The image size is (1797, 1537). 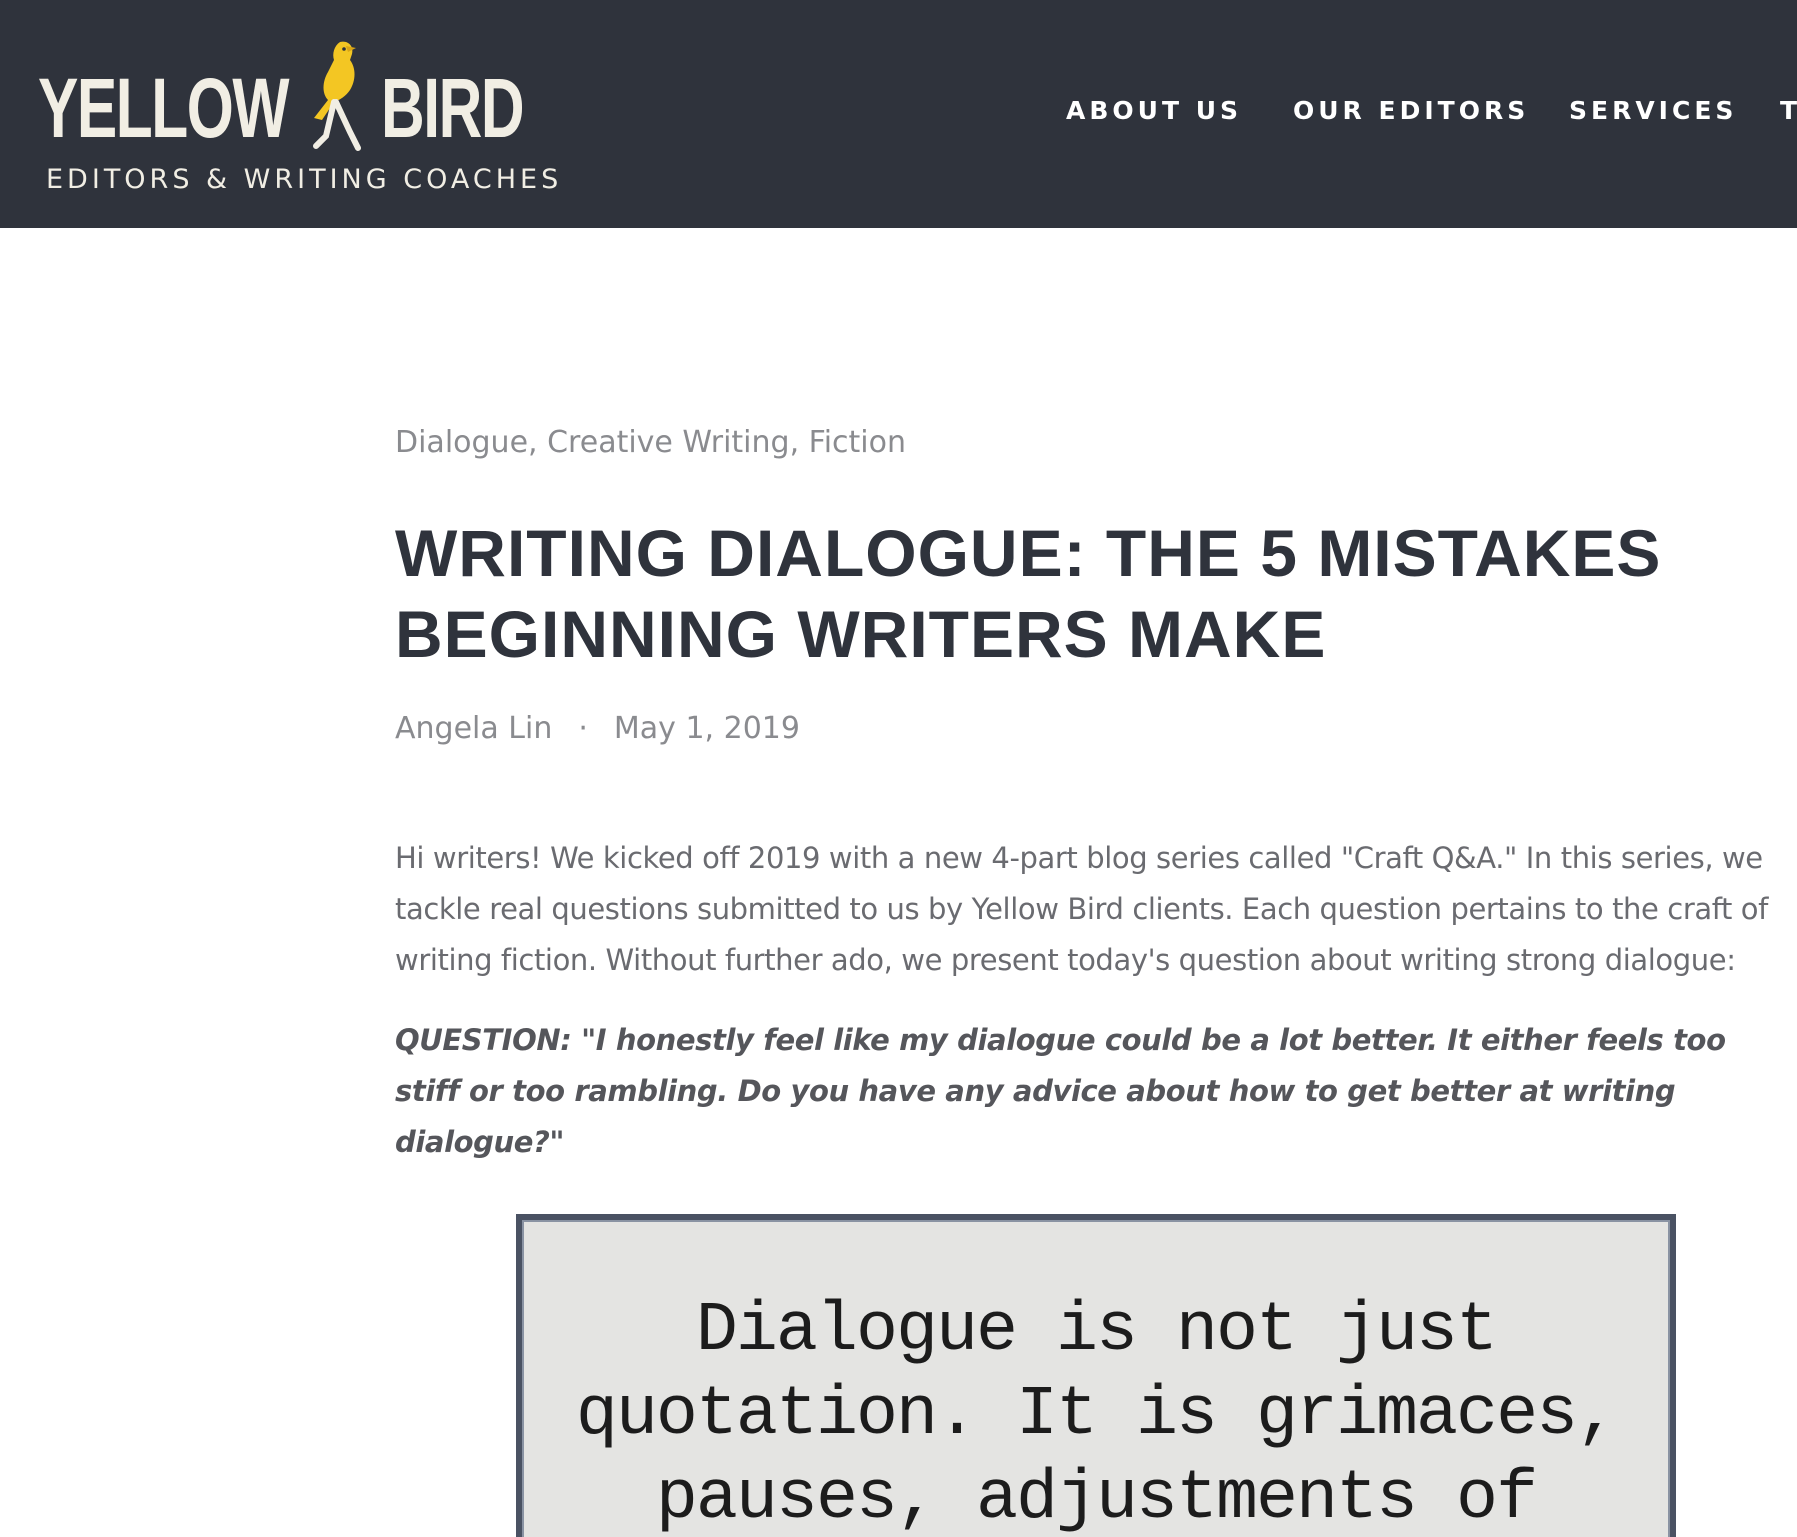 What do you see at coordinates (461, 442) in the screenshot?
I see `category-link-dialogue: Dialogue` at bounding box center [461, 442].